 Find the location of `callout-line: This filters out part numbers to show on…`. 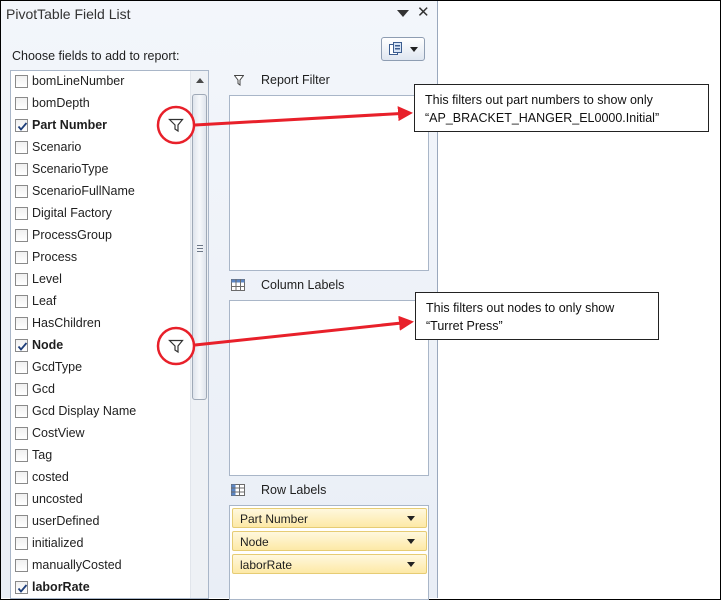

callout-line: This filters out part numbers to show on… is located at coordinates (539, 100).